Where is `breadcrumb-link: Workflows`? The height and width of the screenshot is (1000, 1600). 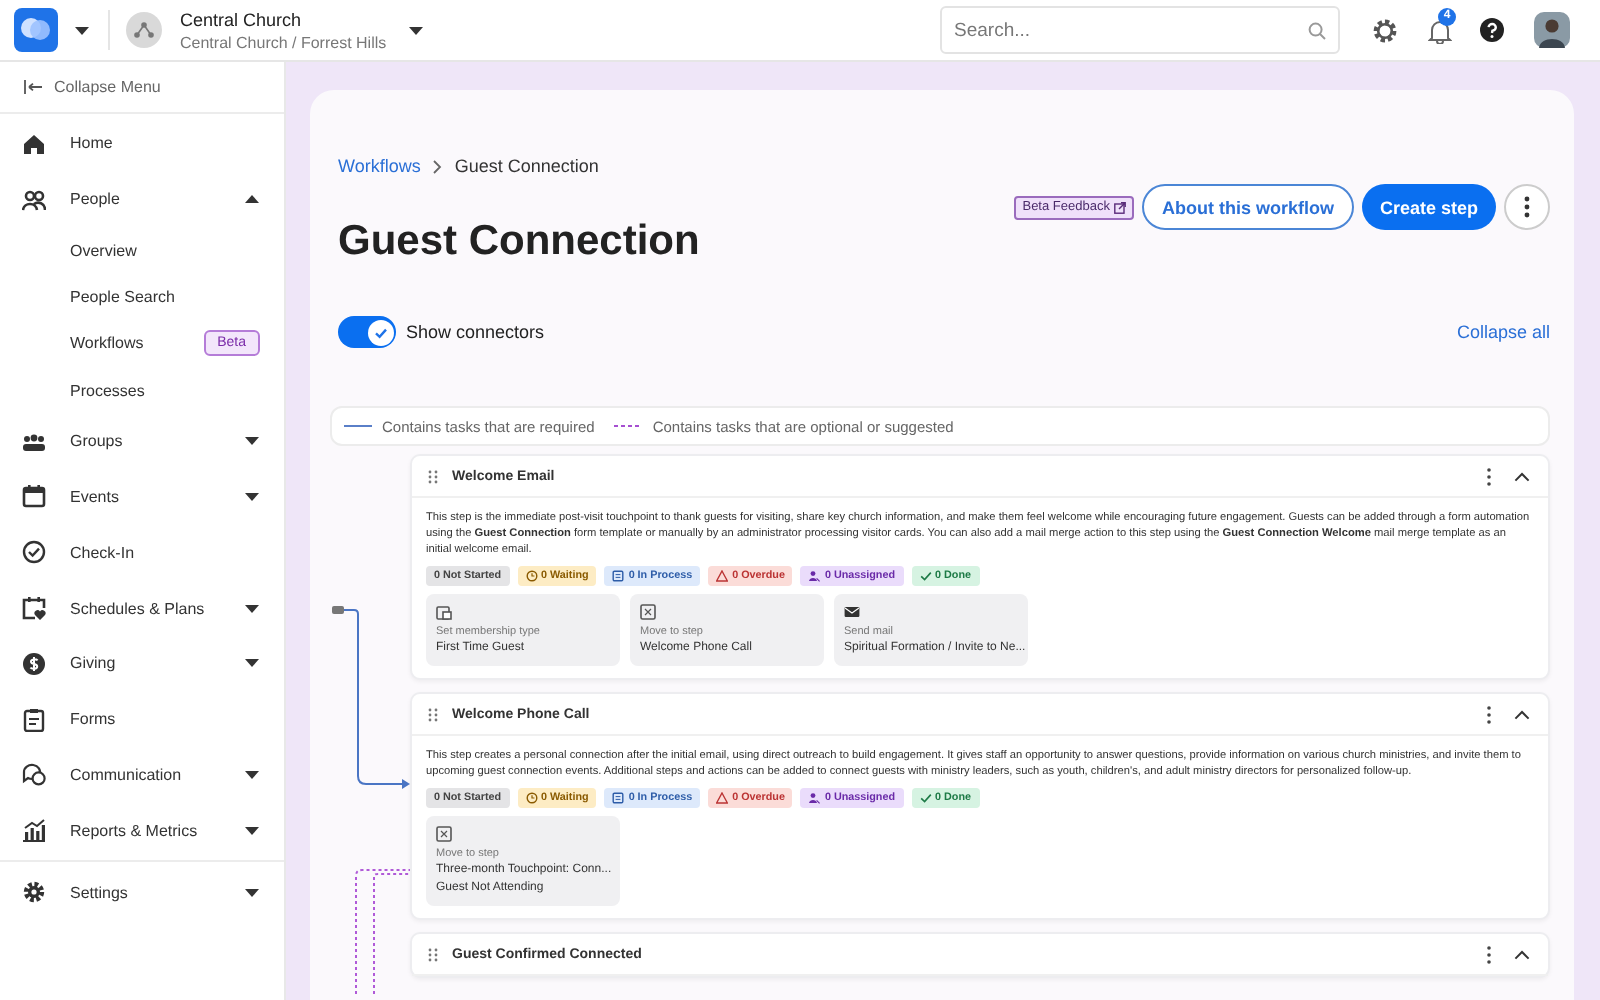
breadcrumb-link: Workflows is located at coordinates (379, 166).